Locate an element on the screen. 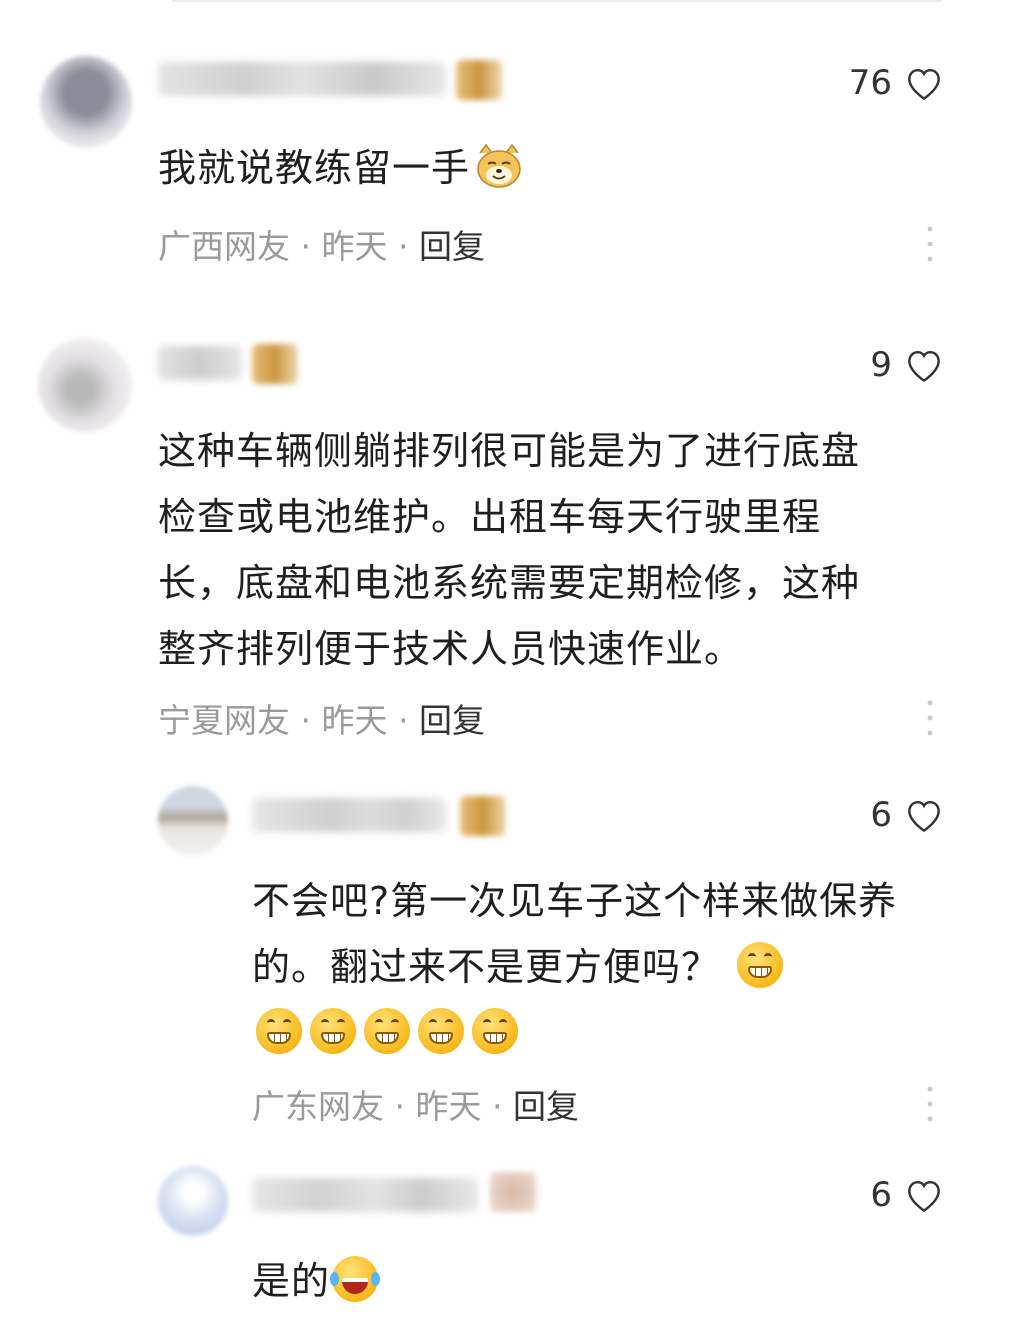 This screenshot has width=1014, height=1334. comment-text: 我就说教练留一手 is located at coordinates (528, 168).